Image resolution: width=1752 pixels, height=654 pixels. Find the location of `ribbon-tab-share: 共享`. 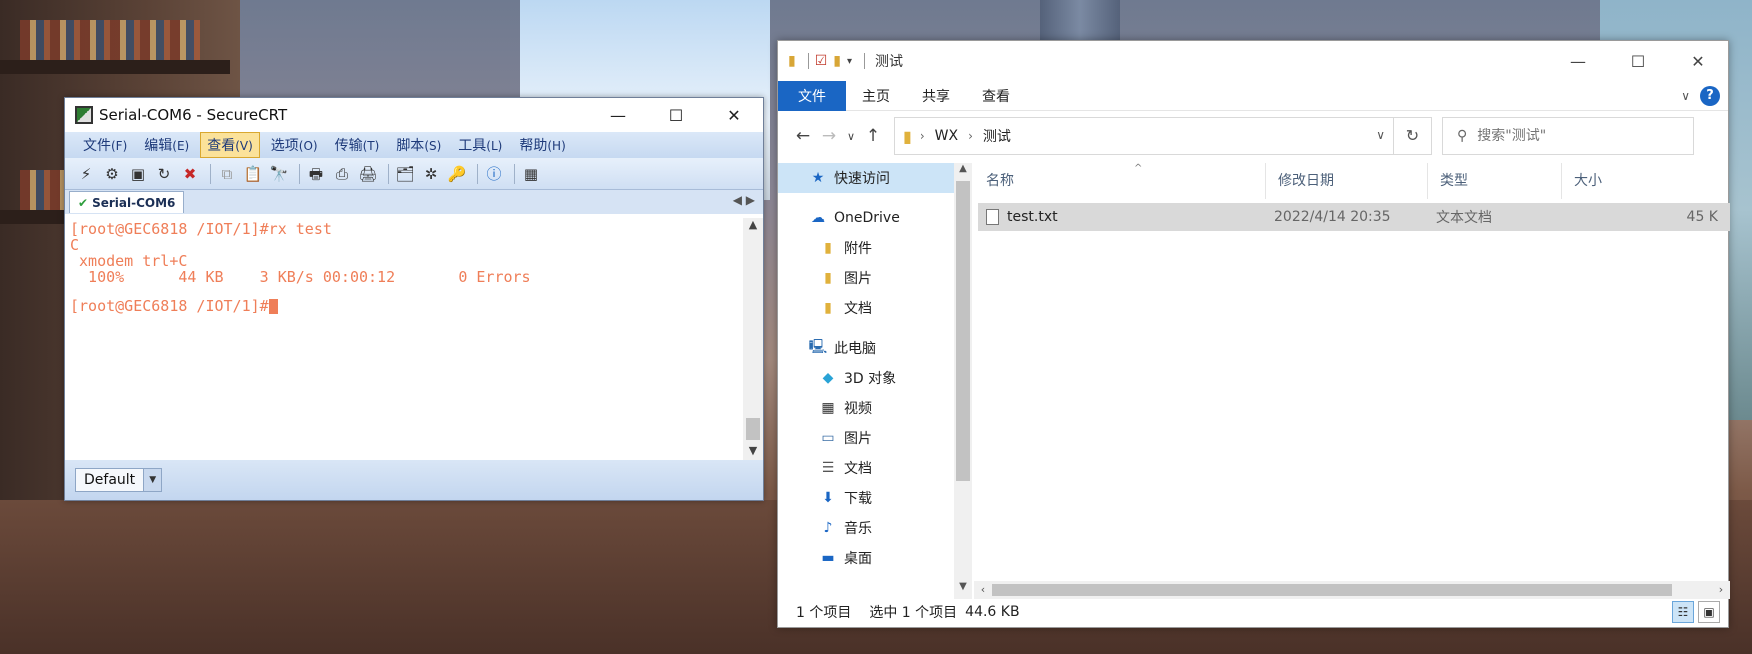

ribbon-tab-share: 共享 is located at coordinates (936, 96).